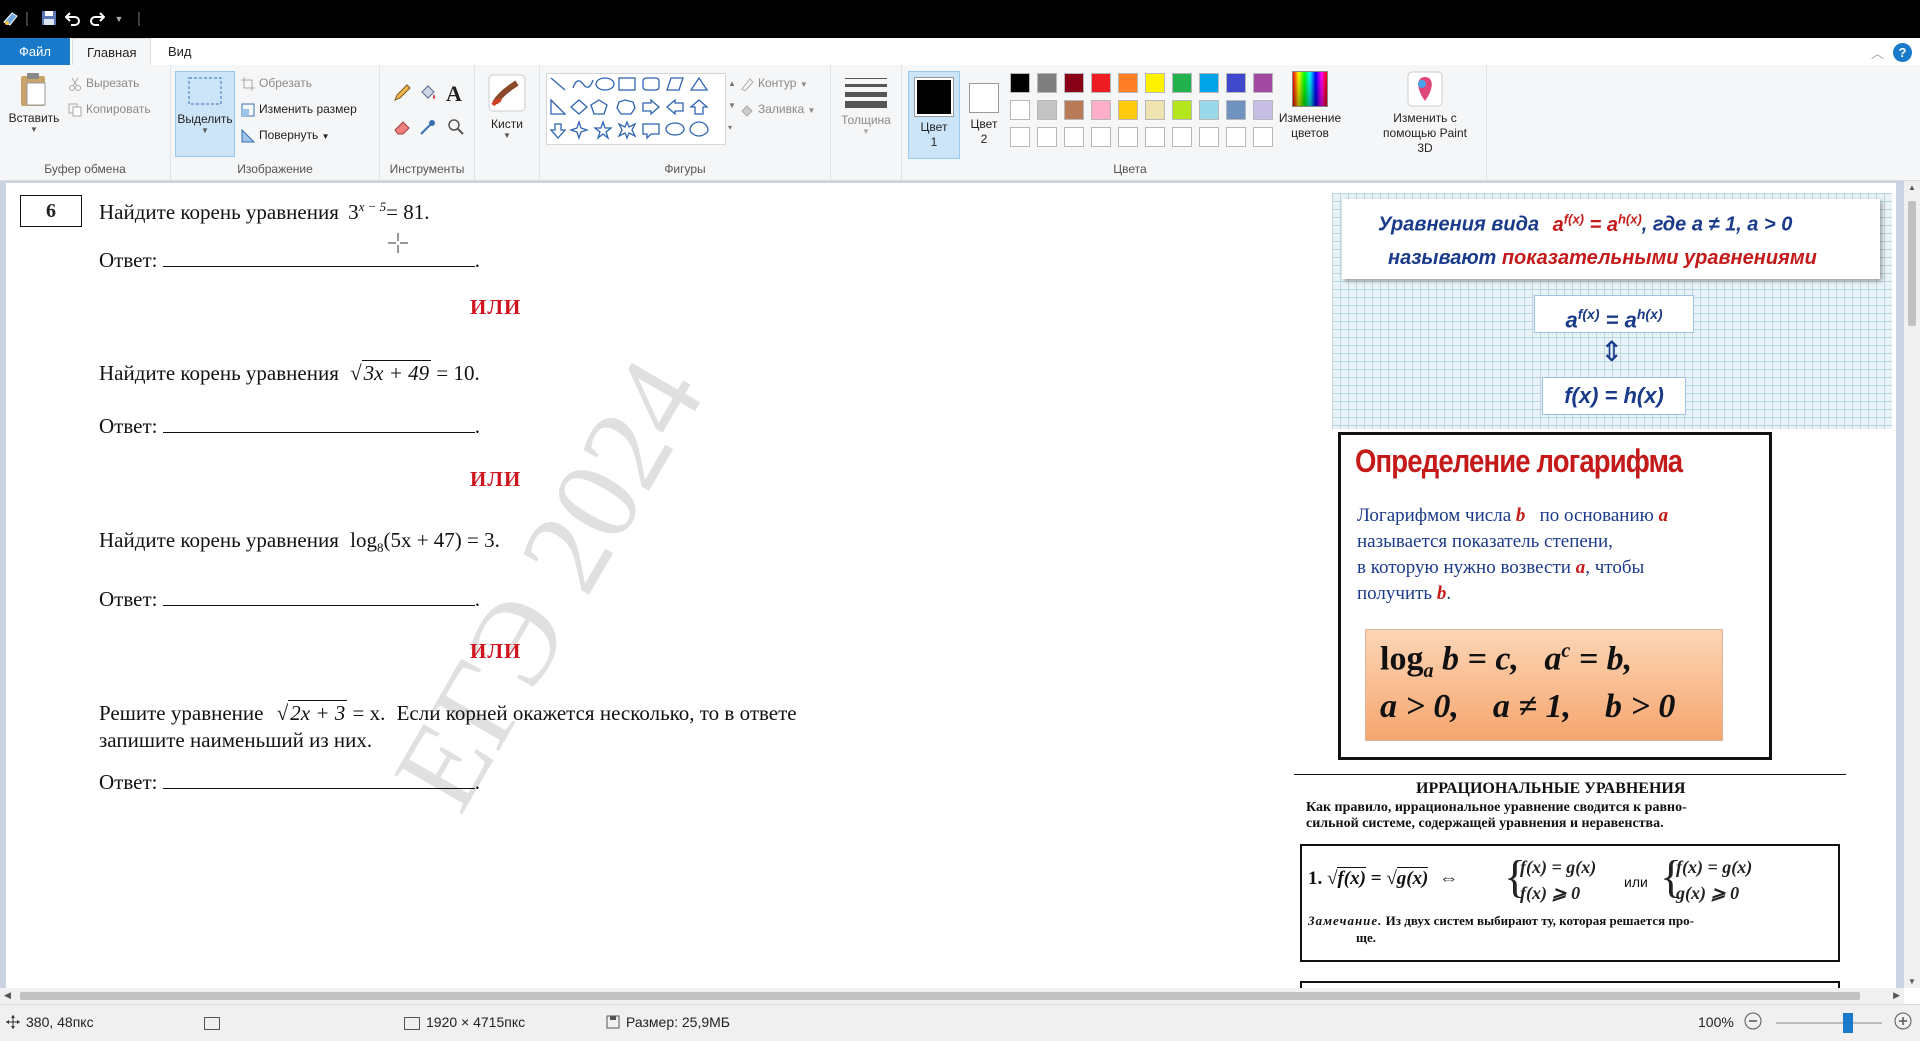 The width and height of the screenshot is (1920, 1041). I want to click on paint3d-button: Изменить с помощью Paint 3D, so click(1425, 113).